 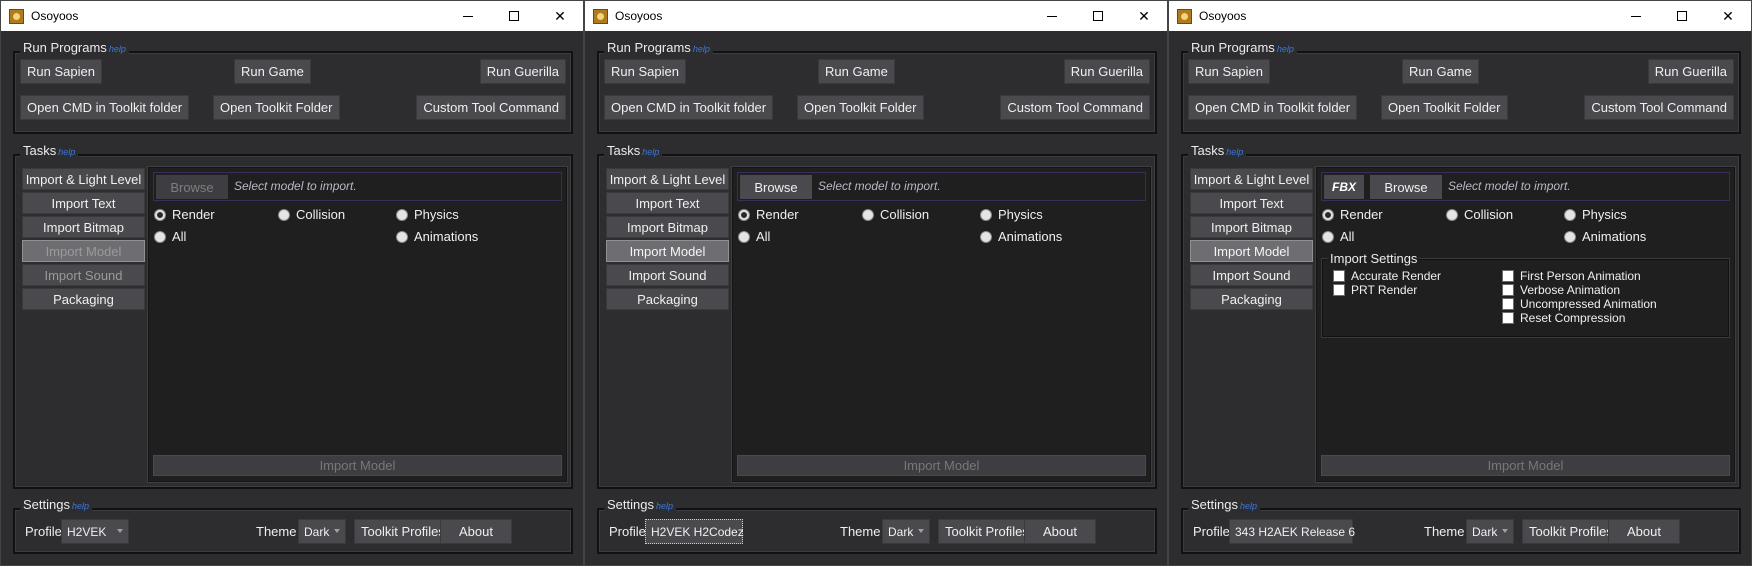 I want to click on profile-select: H2VEK, so click(x=95, y=531).